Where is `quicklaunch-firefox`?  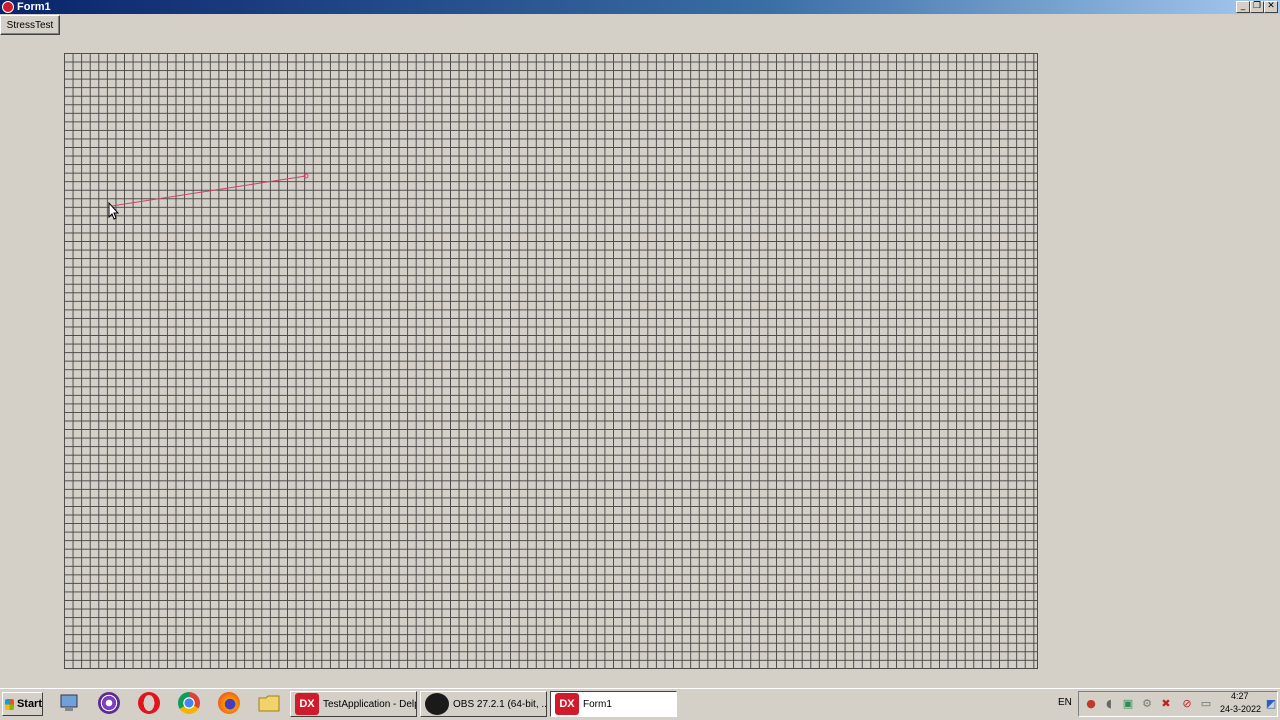 quicklaunch-firefox is located at coordinates (229, 703).